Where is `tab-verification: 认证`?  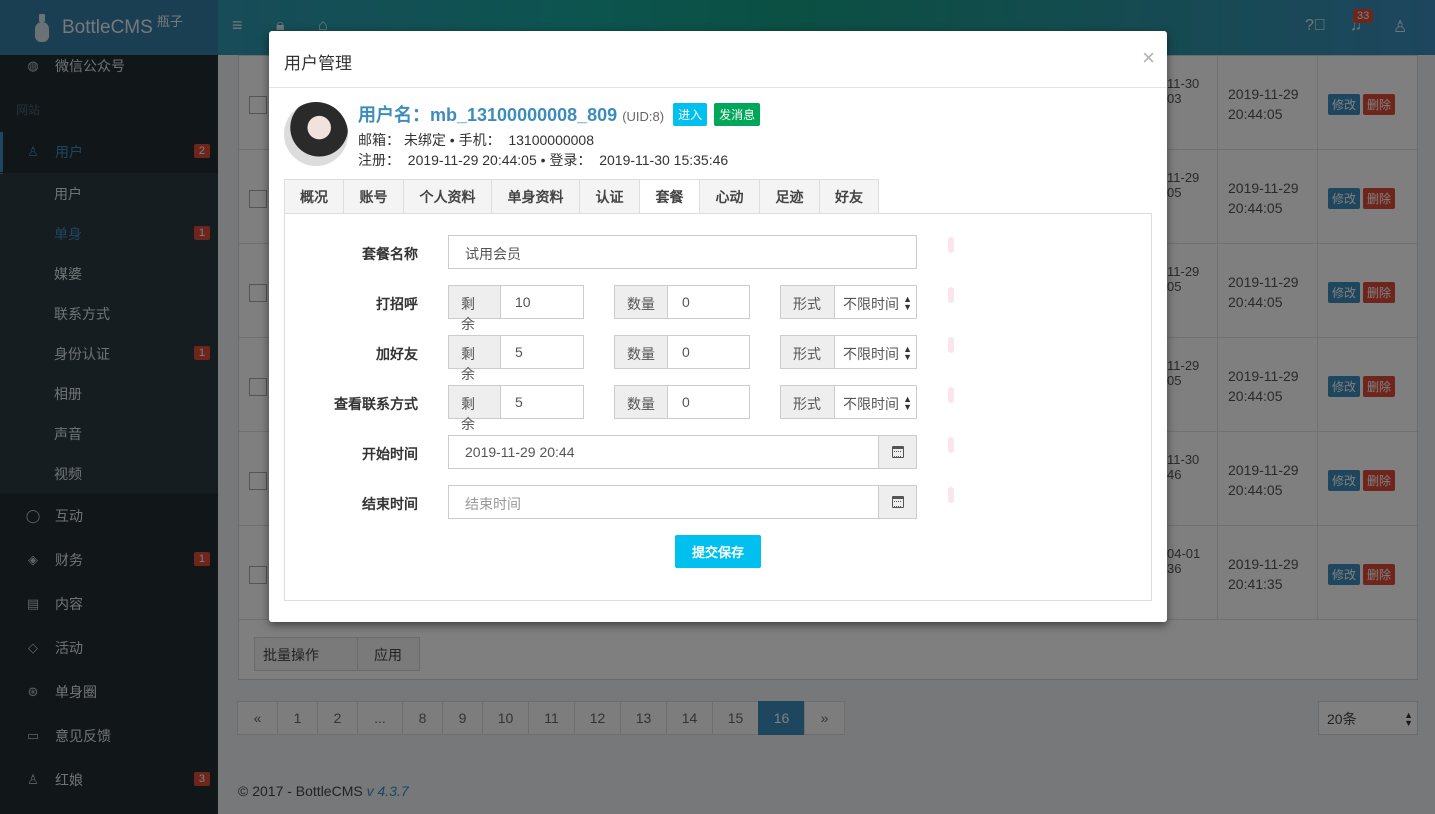
tab-verification: 认证 is located at coordinates (609, 196).